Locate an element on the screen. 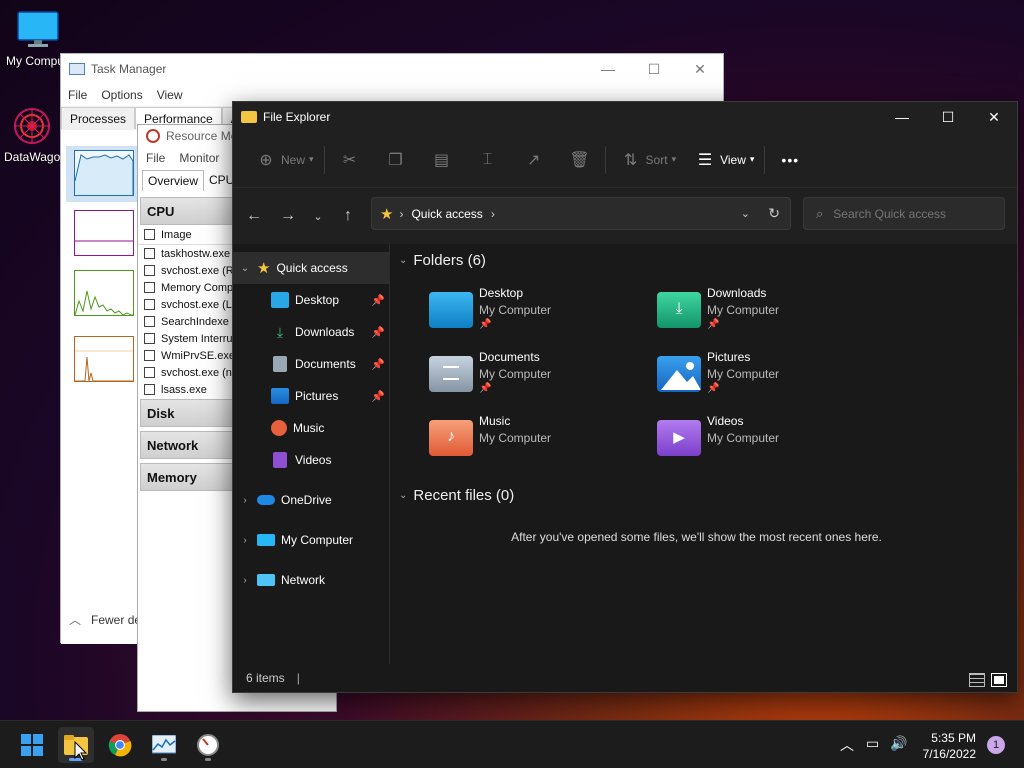 This screenshot has height=768, width=1024. cut-button: ✂ is located at coordinates (350, 160).